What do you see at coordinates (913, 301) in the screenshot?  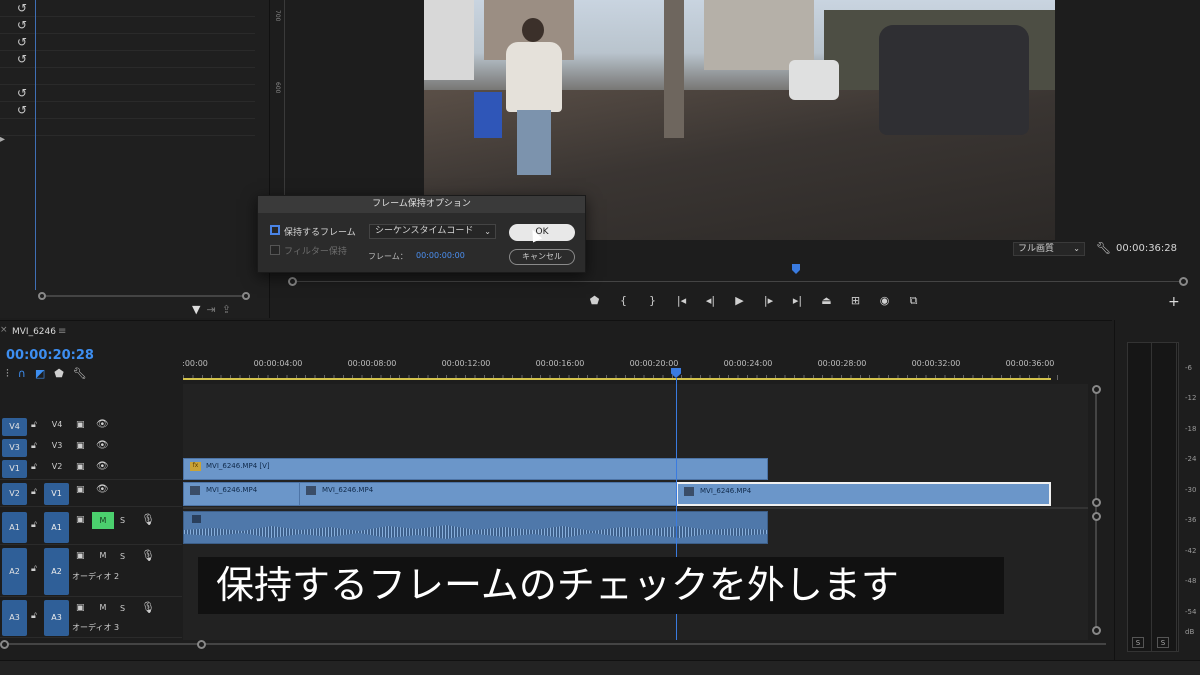 I see `compare-icon: ⧉` at bounding box center [913, 301].